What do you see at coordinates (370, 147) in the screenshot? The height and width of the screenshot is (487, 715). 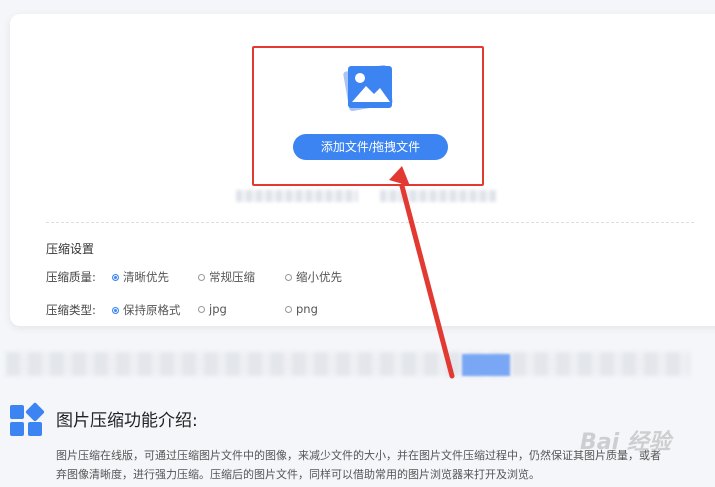 I see `add-file-button: 添加文件/拖拽文件` at bounding box center [370, 147].